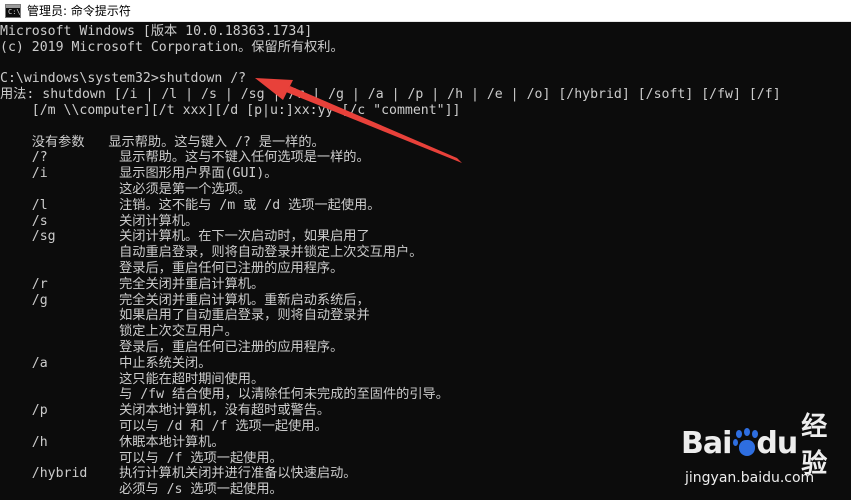 The width and height of the screenshot is (851, 500). What do you see at coordinates (185, 300) in the screenshot?
I see `console-line: /g 完全关闭并重启计算机。重新启动系统后，` at bounding box center [185, 300].